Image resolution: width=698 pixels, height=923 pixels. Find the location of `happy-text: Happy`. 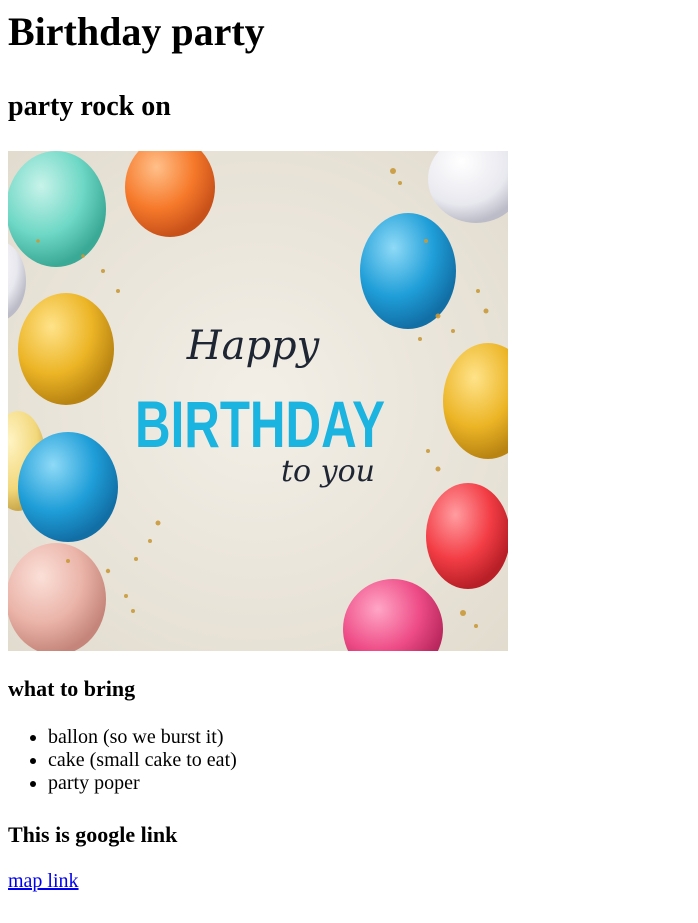

happy-text: Happy is located at coordinates (253, 346).